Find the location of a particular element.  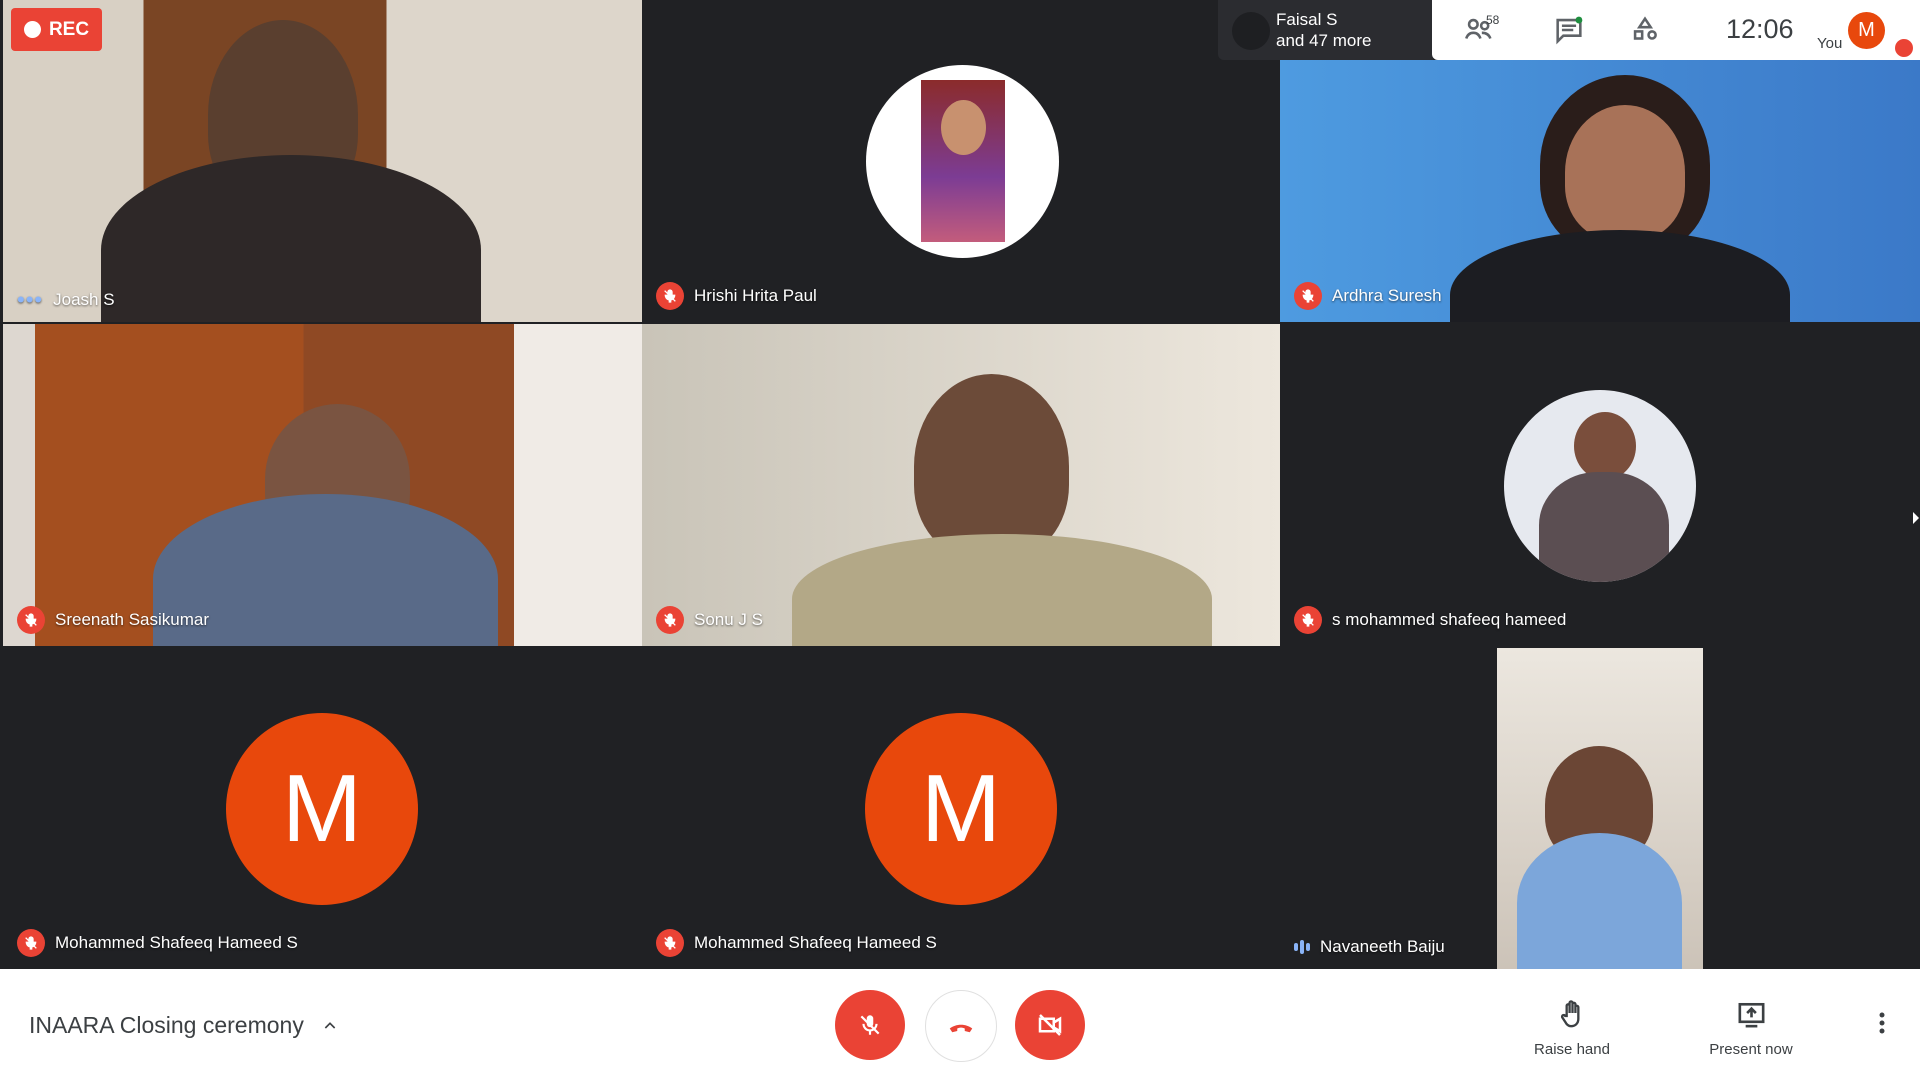

participant-name: Sreenath Sasikumar is located at coordinates (132, 619).